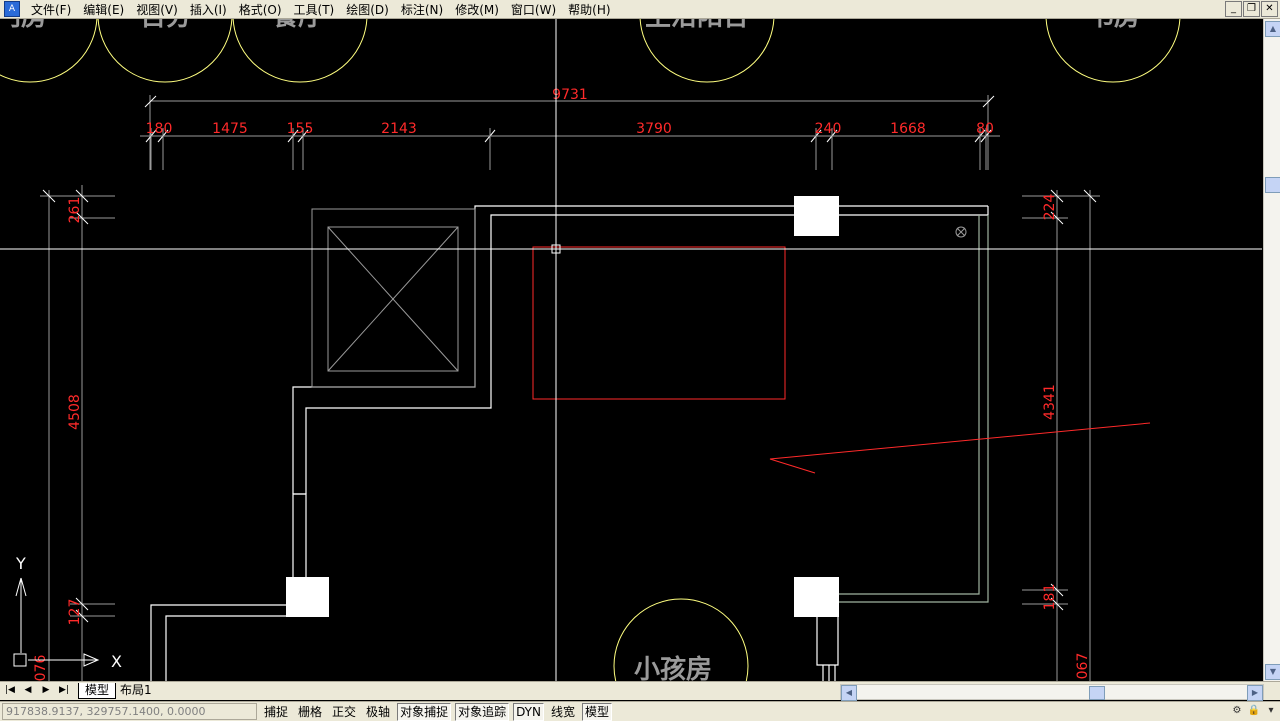 This screenshot has width=1280, height=721. Describe the element at coordinates (368, 9) in the screenshot. I see `menu-draw: 绘图(D)` at that location.